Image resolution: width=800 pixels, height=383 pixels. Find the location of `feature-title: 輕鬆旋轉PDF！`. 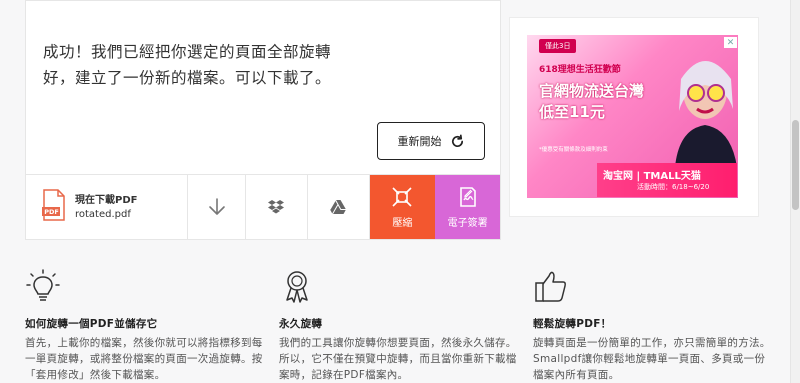

feature-title: 輕鬆旋轉PDF！ is located at coordinates (572, 324).